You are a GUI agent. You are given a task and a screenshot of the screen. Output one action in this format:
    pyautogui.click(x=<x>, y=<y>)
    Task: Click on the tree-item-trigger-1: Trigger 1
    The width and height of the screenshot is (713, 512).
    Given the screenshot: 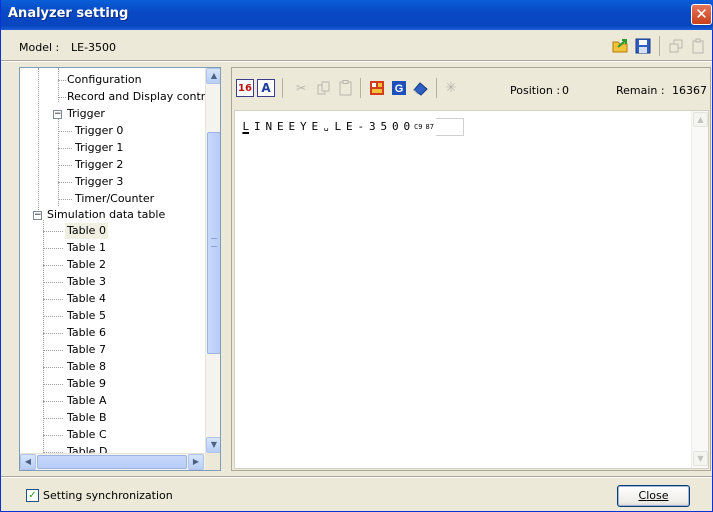 What is the action you would take?
    pyautogui.click(x=99, y=148)
    